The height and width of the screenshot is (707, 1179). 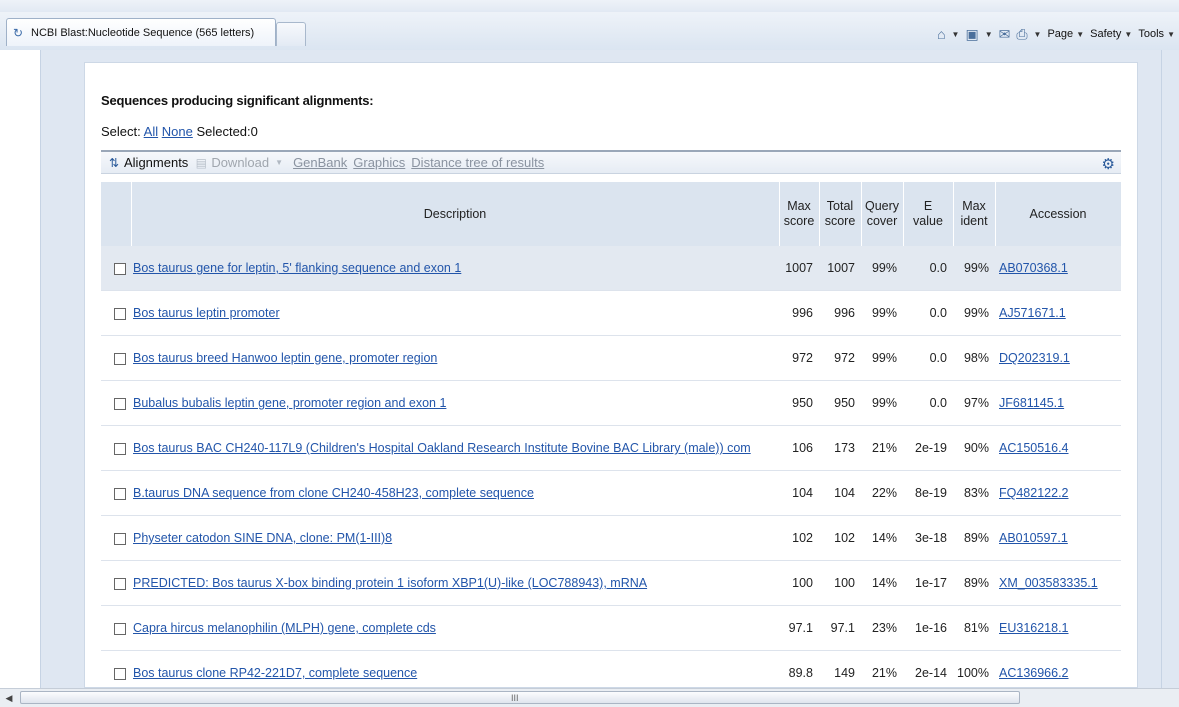 What do you see at coordinates (1111, 34) in the screenshot?
I see `safety-menu: Safety ▼` at bounding box center [1111, 34].